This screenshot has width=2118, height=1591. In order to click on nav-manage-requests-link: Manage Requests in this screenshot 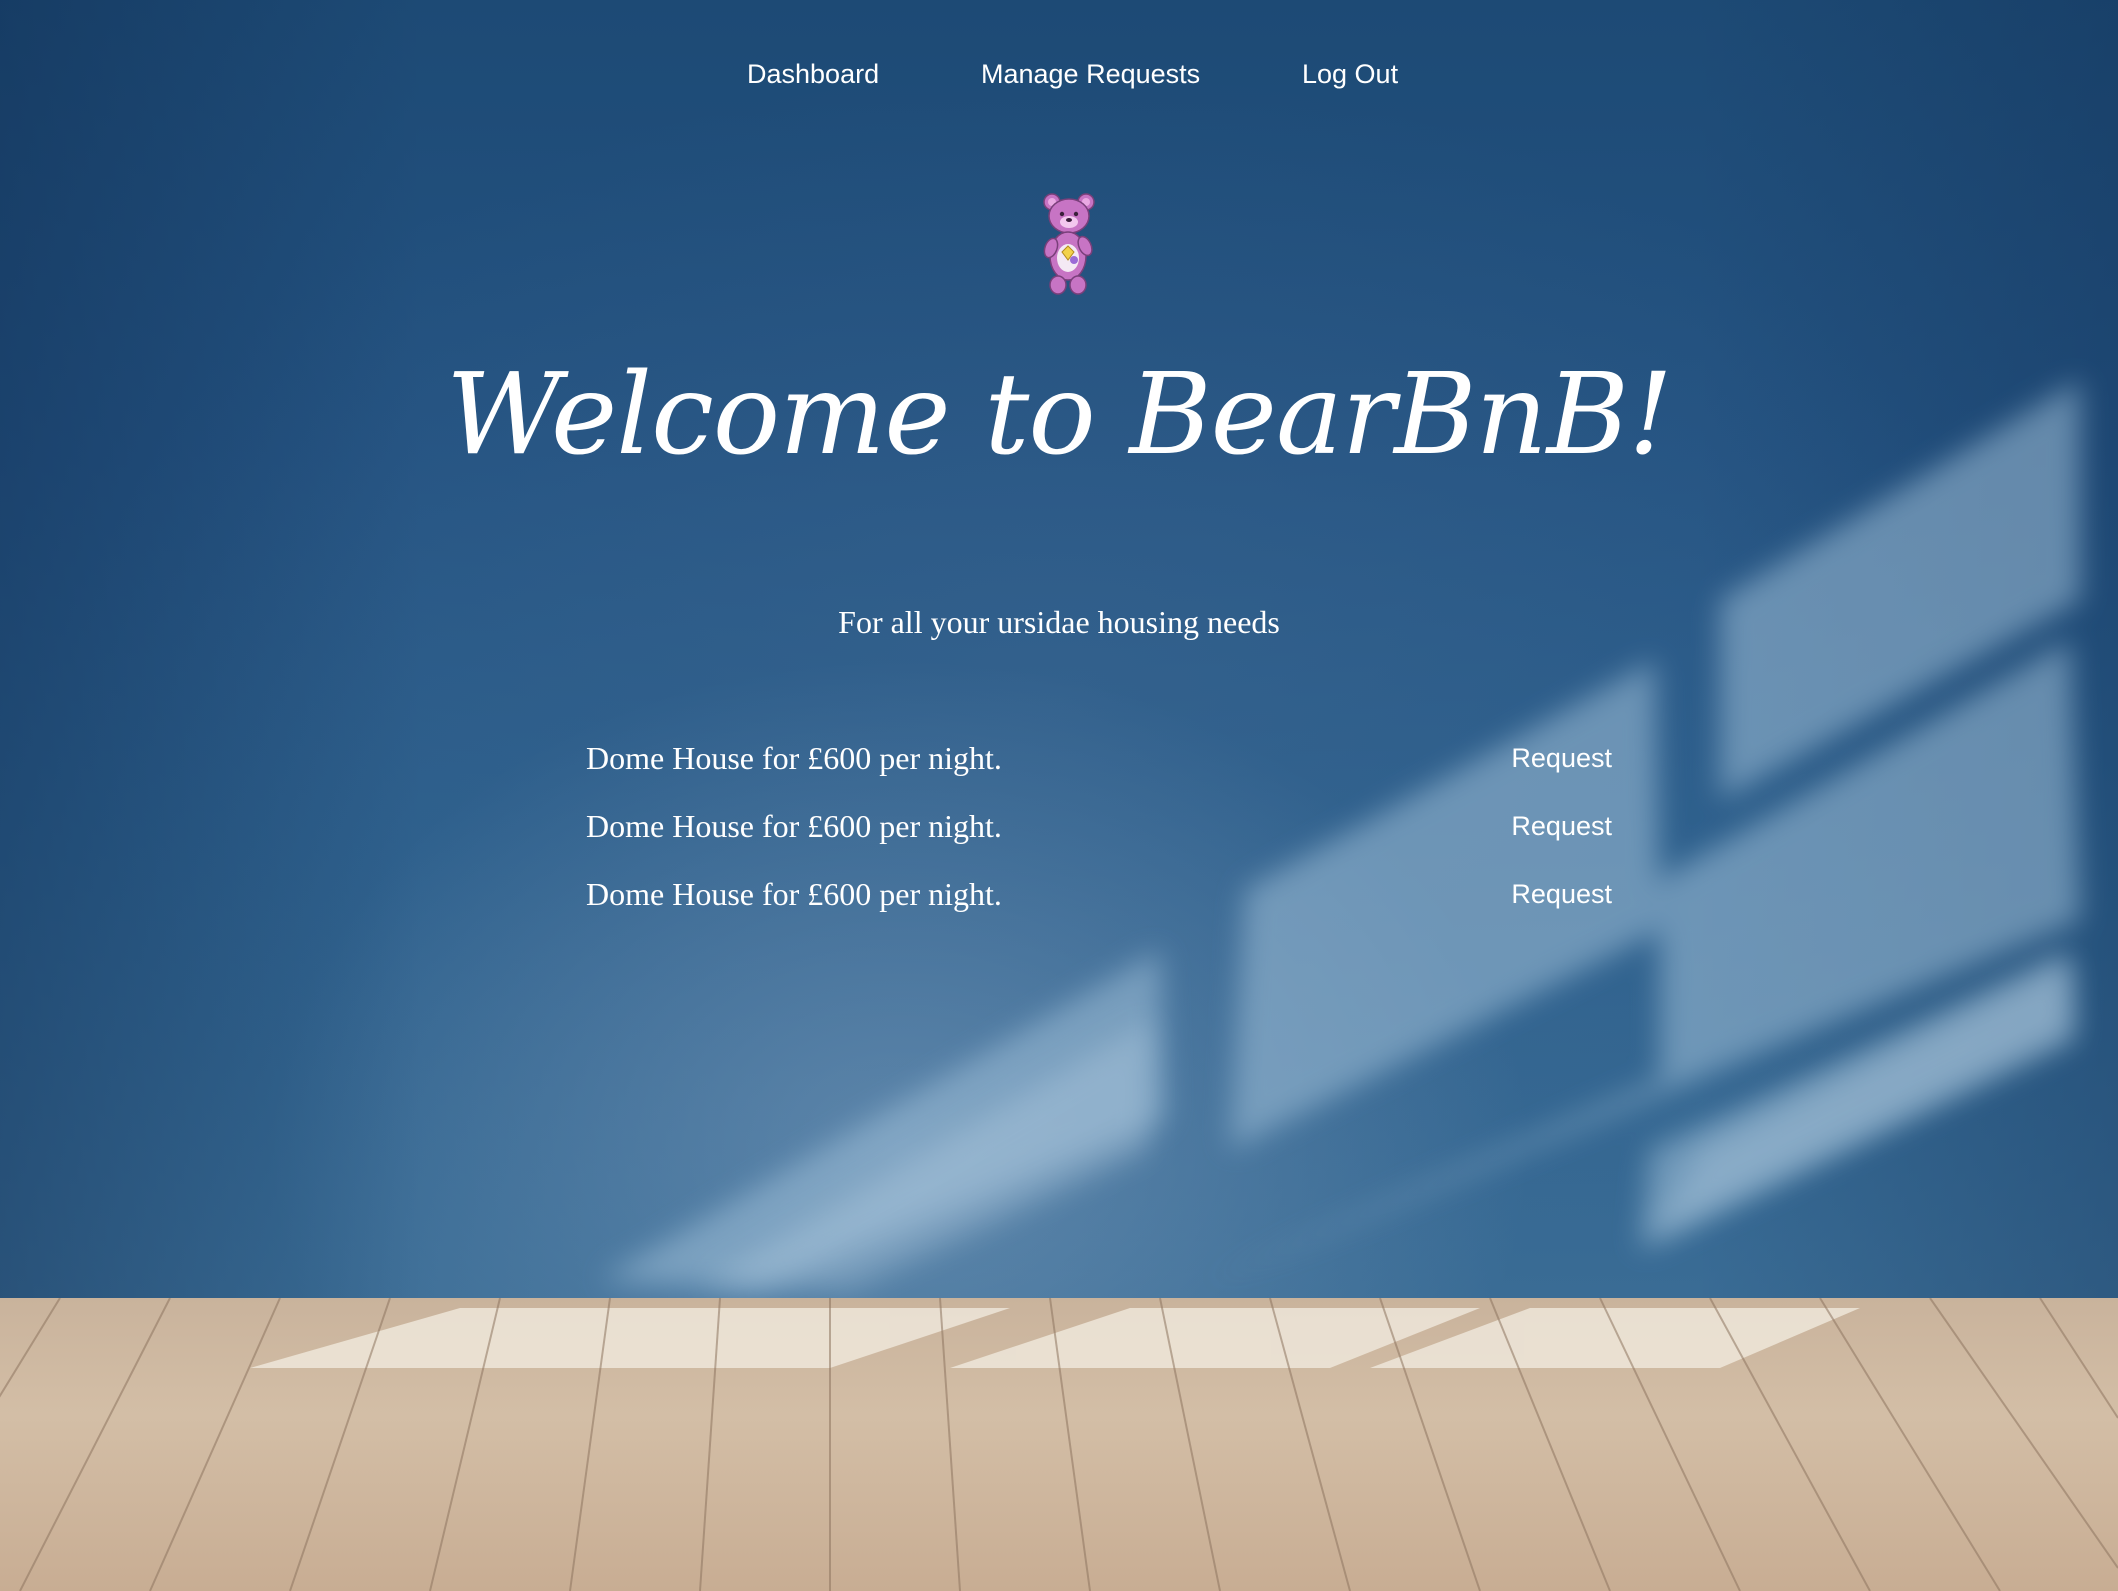, I will do `click(1090, 74)`.